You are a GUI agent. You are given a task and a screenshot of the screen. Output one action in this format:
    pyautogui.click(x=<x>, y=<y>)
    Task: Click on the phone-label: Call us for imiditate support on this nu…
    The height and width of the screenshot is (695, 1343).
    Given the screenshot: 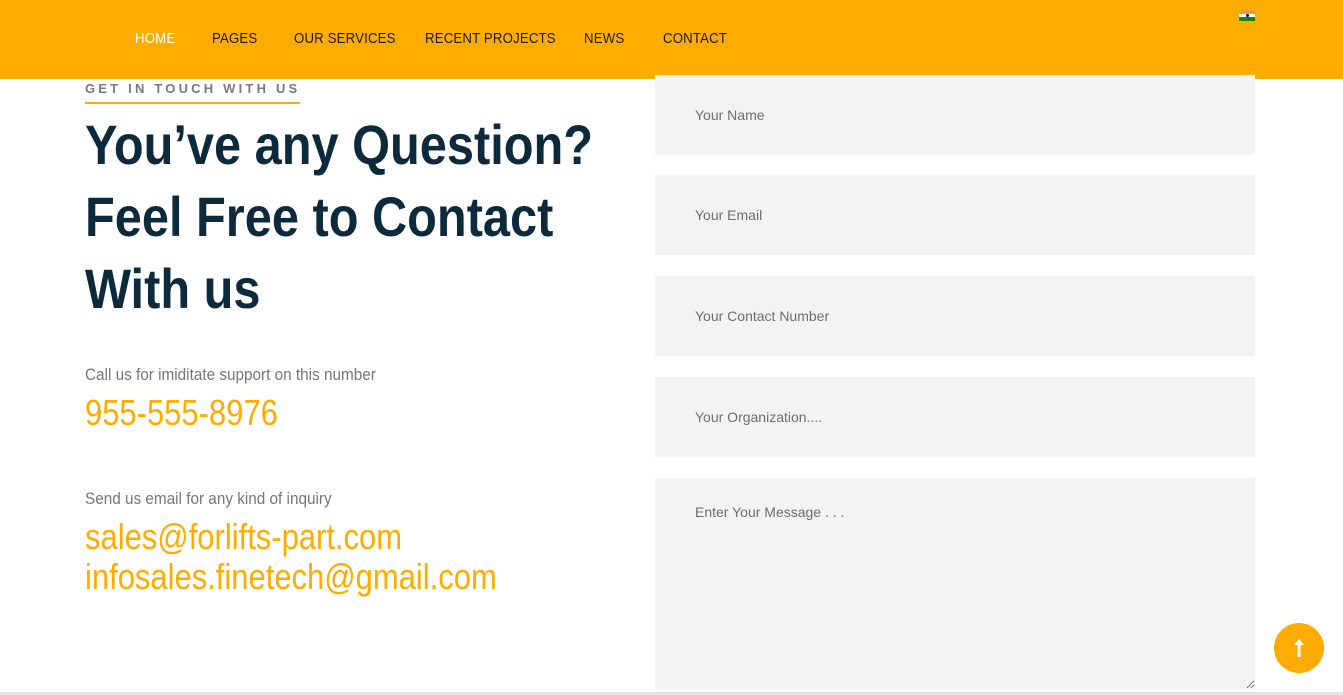 What is the action you would take?
    pyautogui.click(x=230, y=374)
    